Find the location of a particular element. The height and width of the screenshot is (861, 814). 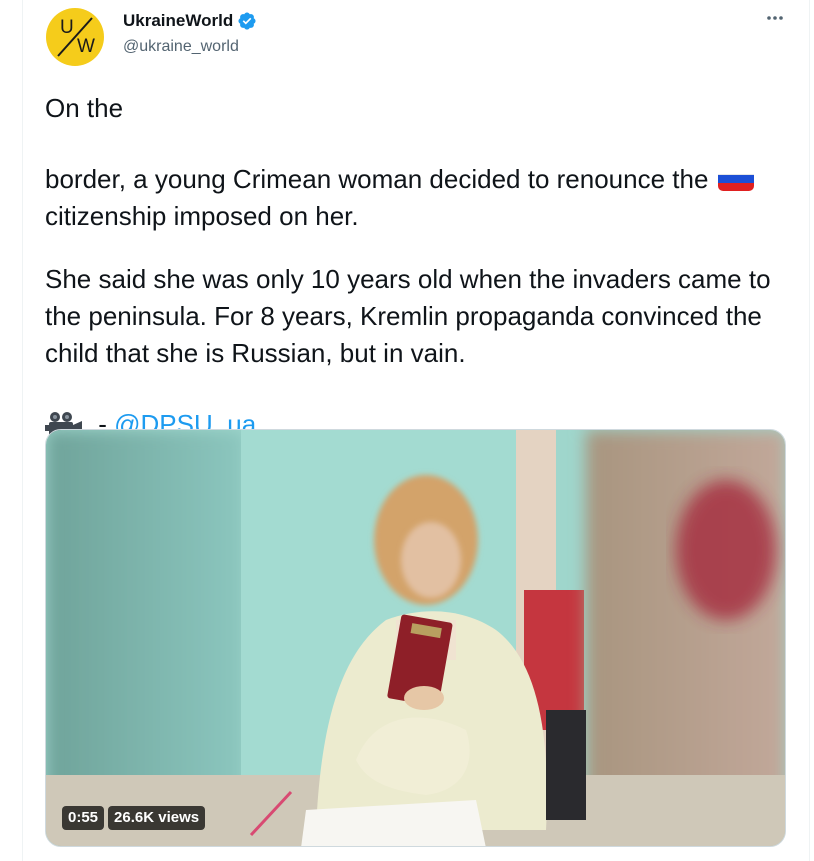

author-name-row: UkraineWorld is located at coordinates (190, 21).